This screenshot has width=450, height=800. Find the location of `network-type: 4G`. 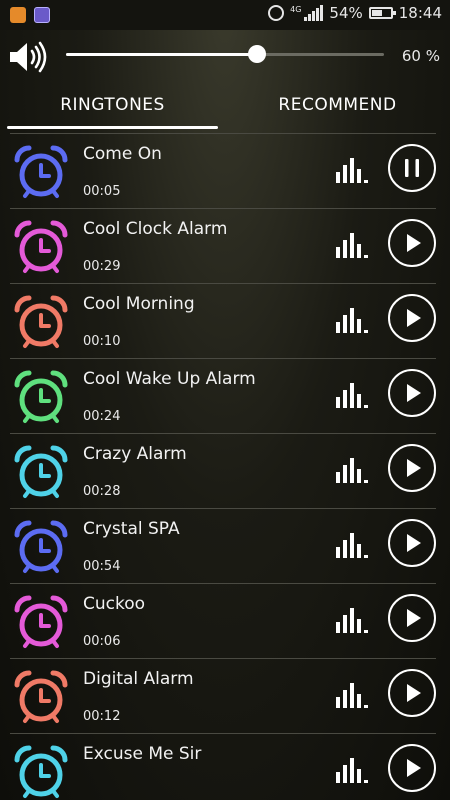

network-type: 4G is located at coordinates (296, 9).